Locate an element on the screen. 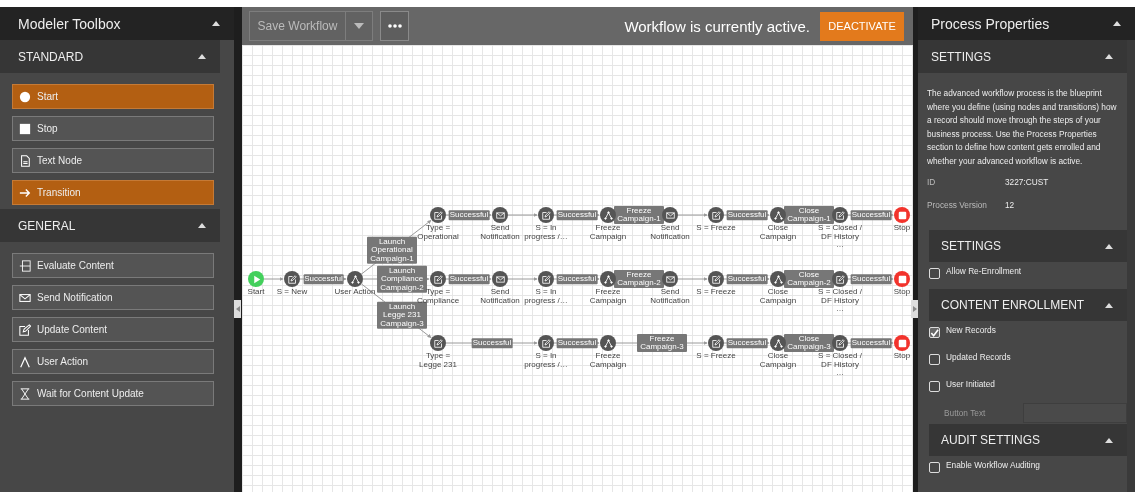  toolbox-item: Wait for Content Update is located at coordinates (113, 393).